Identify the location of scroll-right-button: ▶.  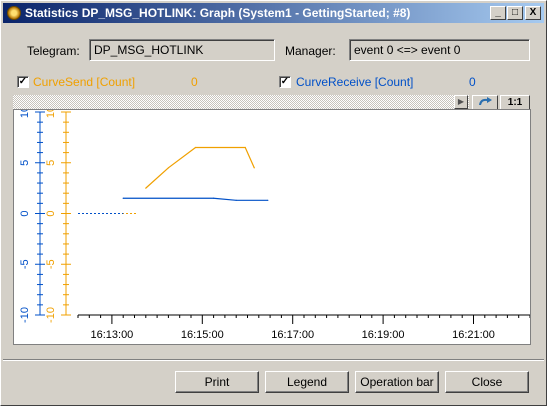
(461, 102).